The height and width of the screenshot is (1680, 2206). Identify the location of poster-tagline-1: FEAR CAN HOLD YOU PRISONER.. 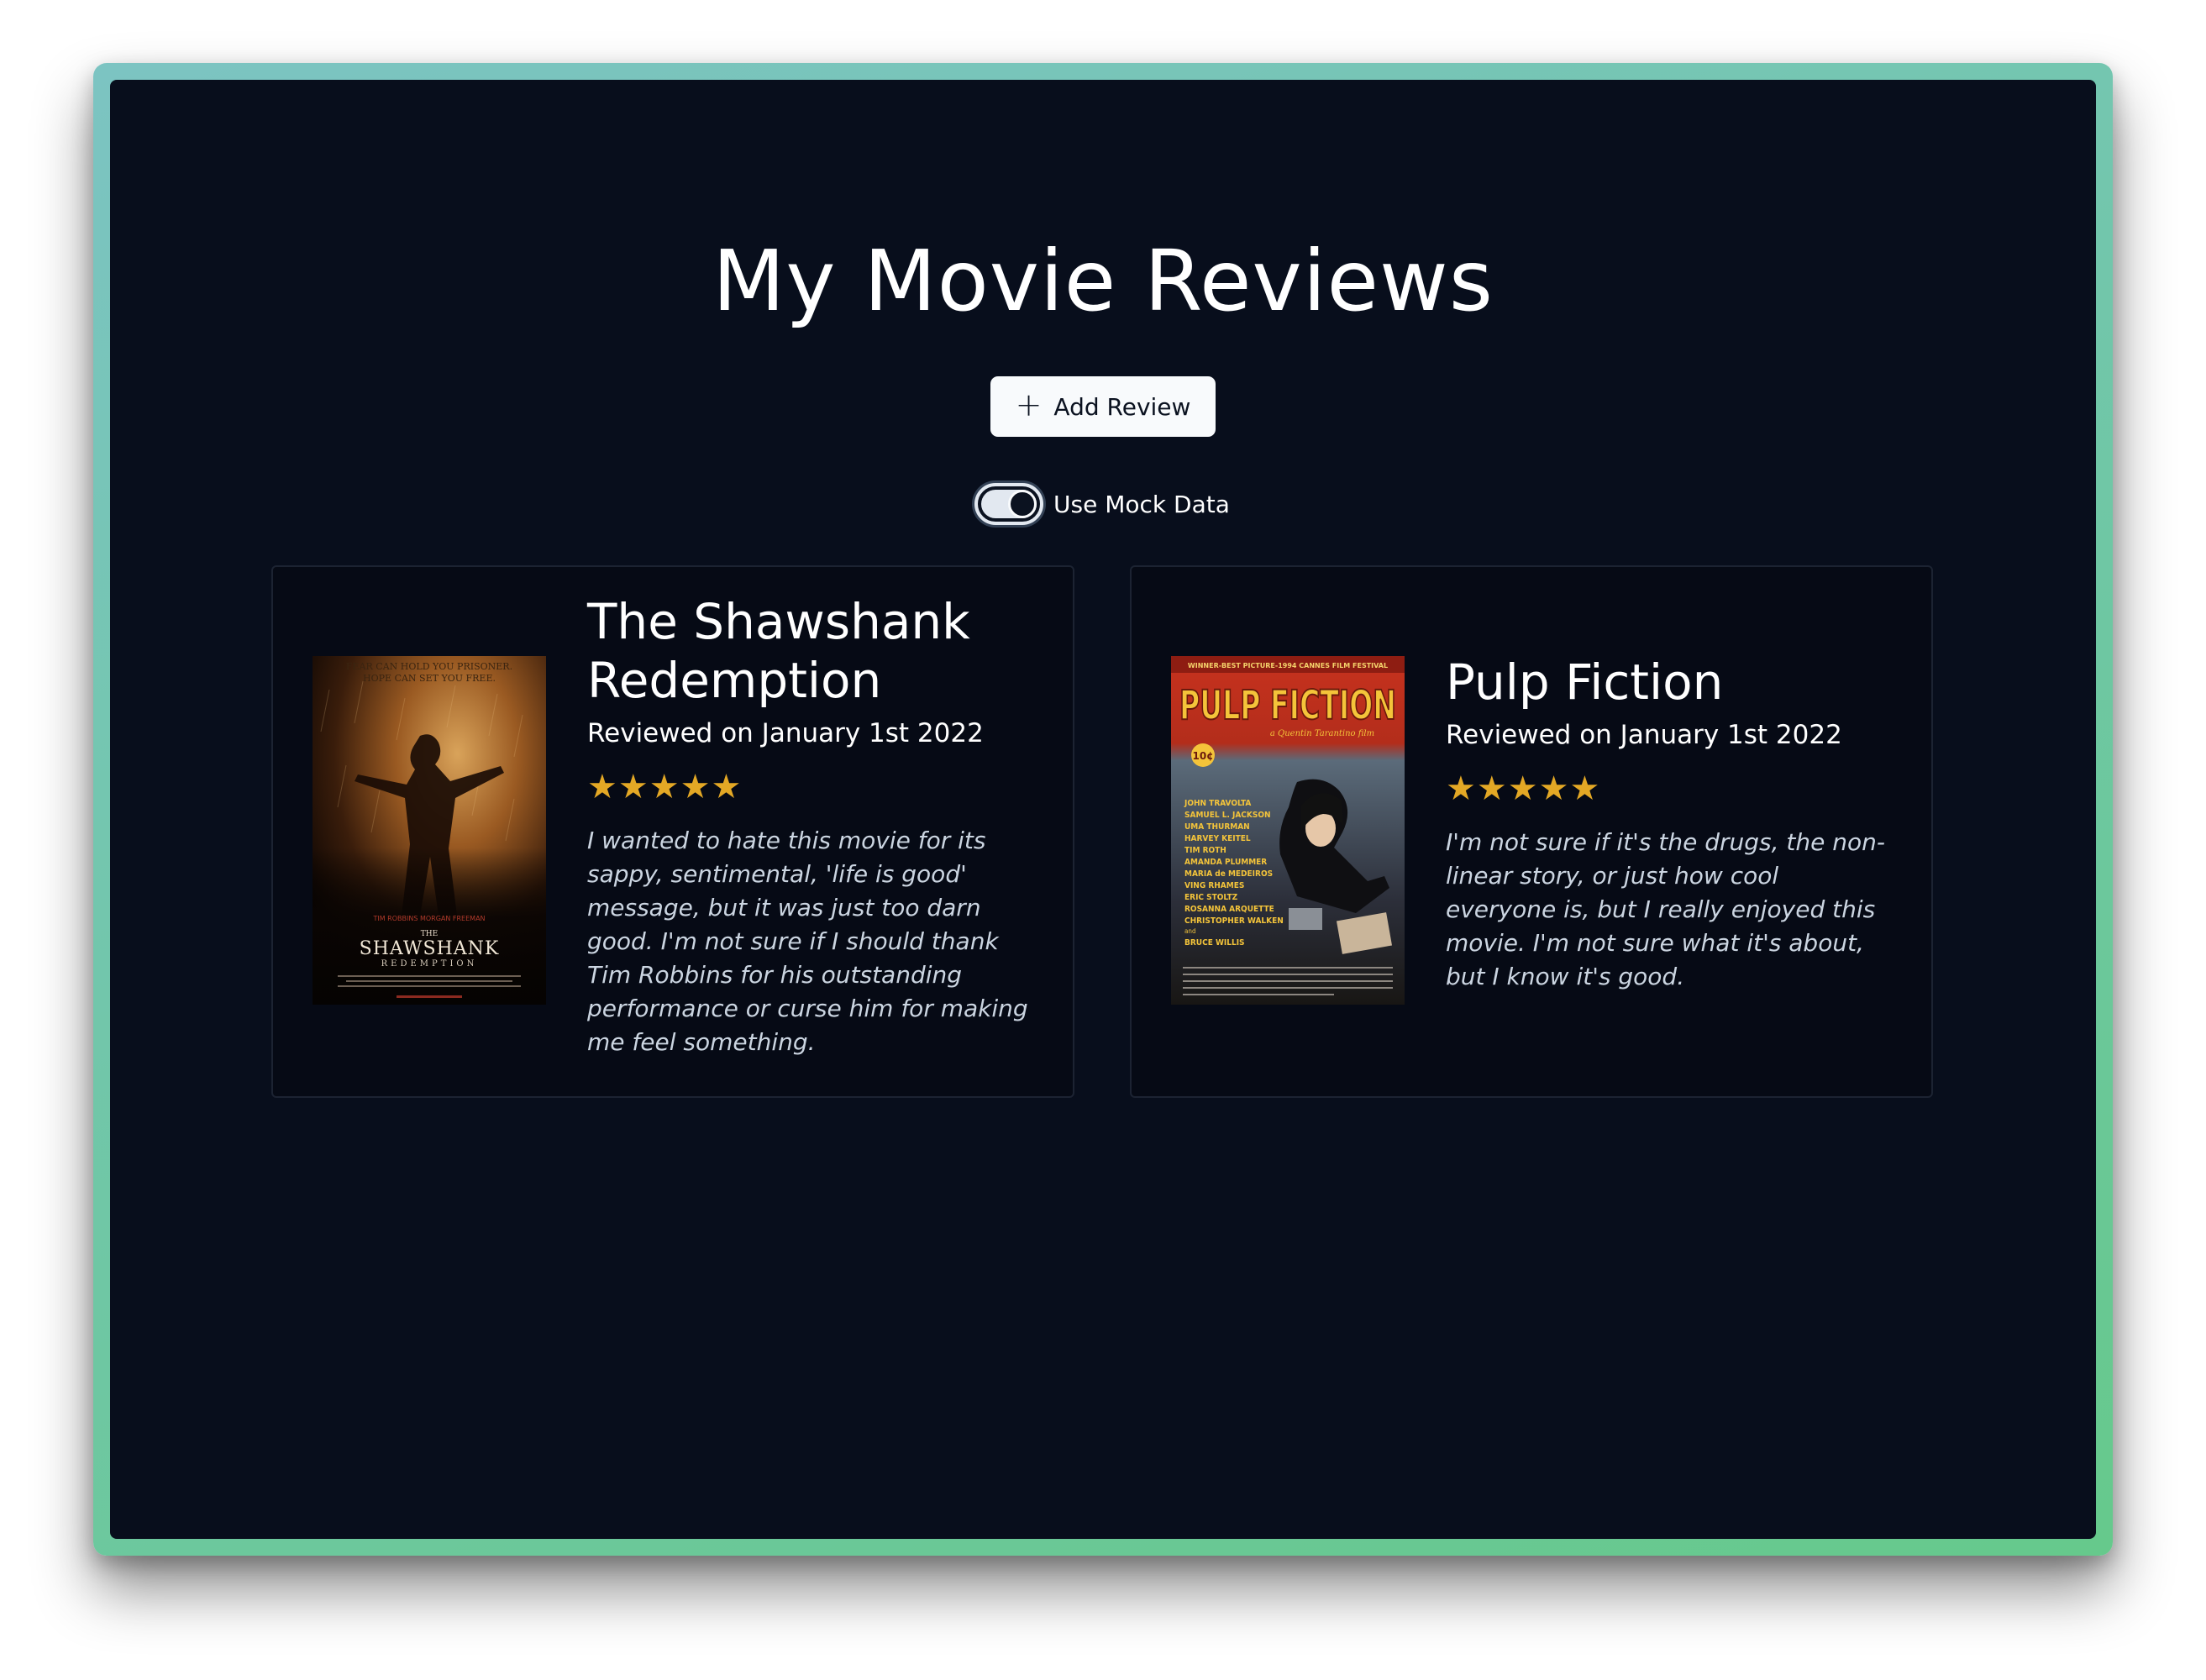
(429, 666).